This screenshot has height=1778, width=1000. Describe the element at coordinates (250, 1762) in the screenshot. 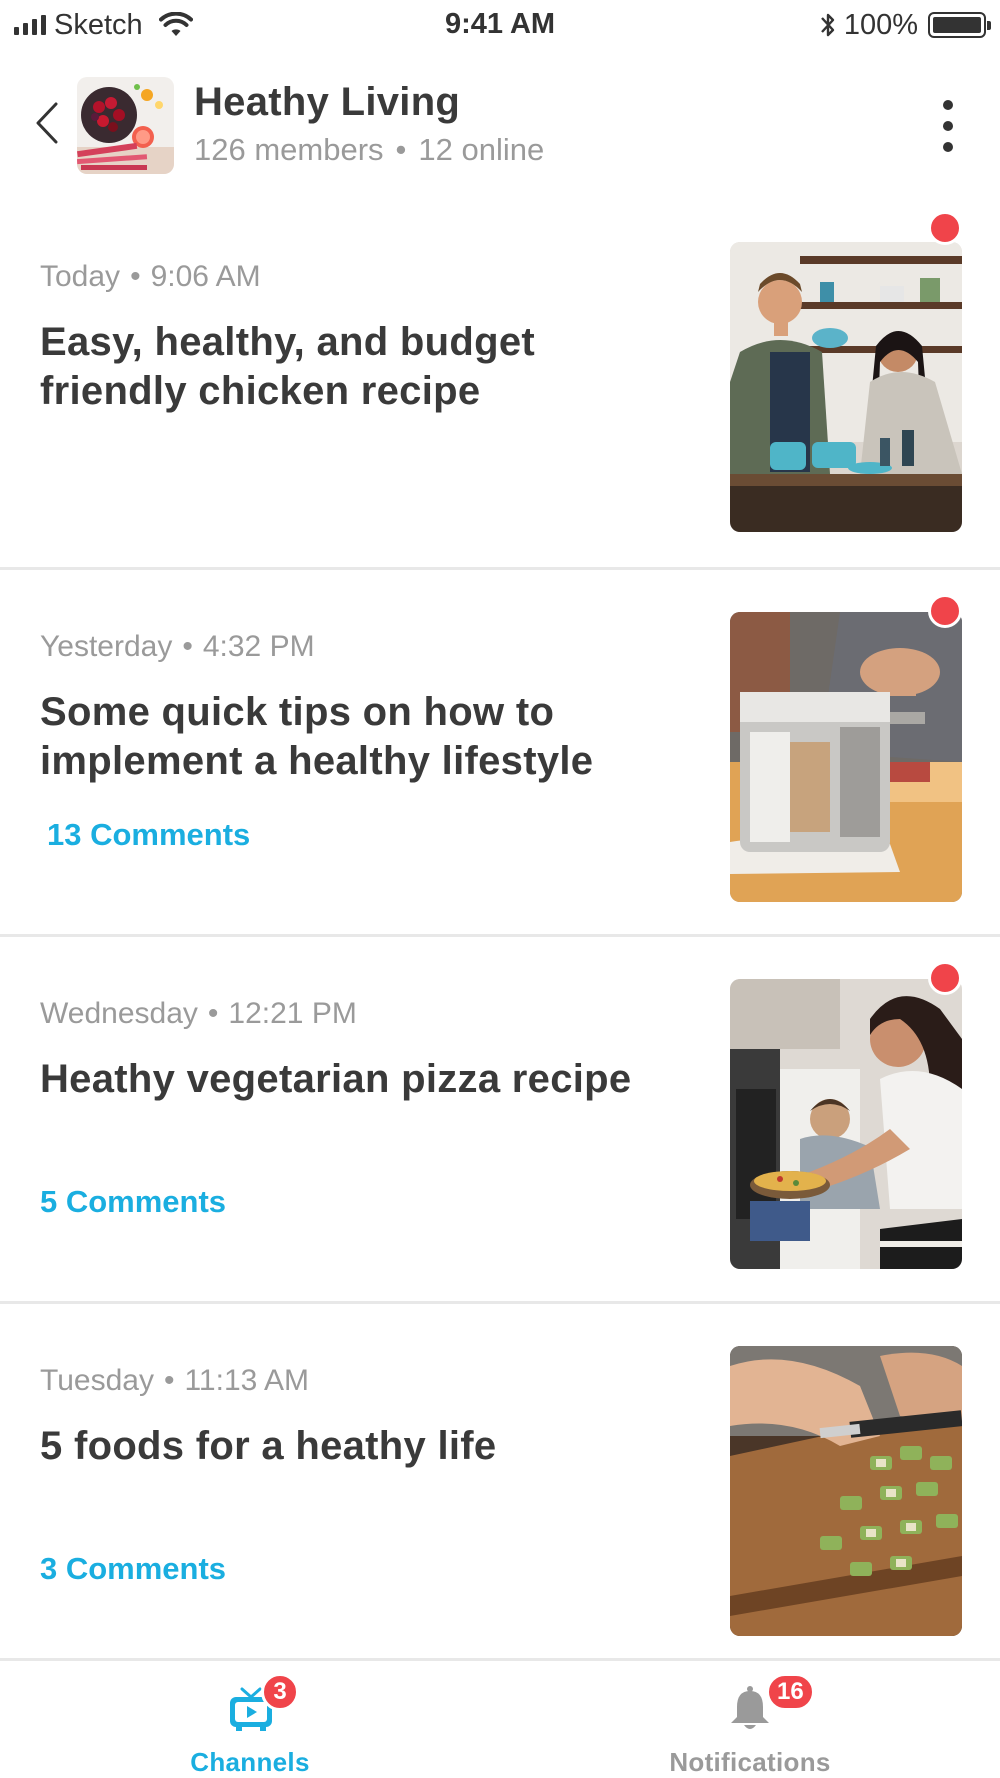

I see `tab-channels-label: Channels` at that location.